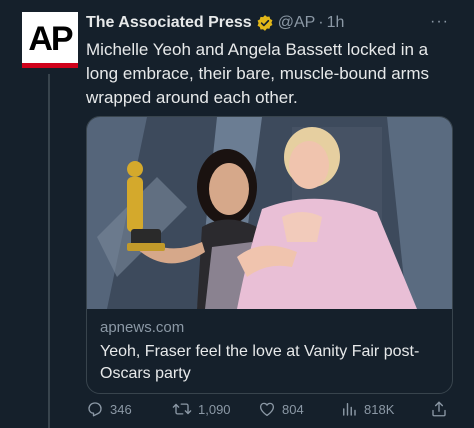 This screenshot has width=474, height=428. What do you see at coordinates (267, 409) in the screenshot?
I see `heart-icon` at bounding box center [267, 409].